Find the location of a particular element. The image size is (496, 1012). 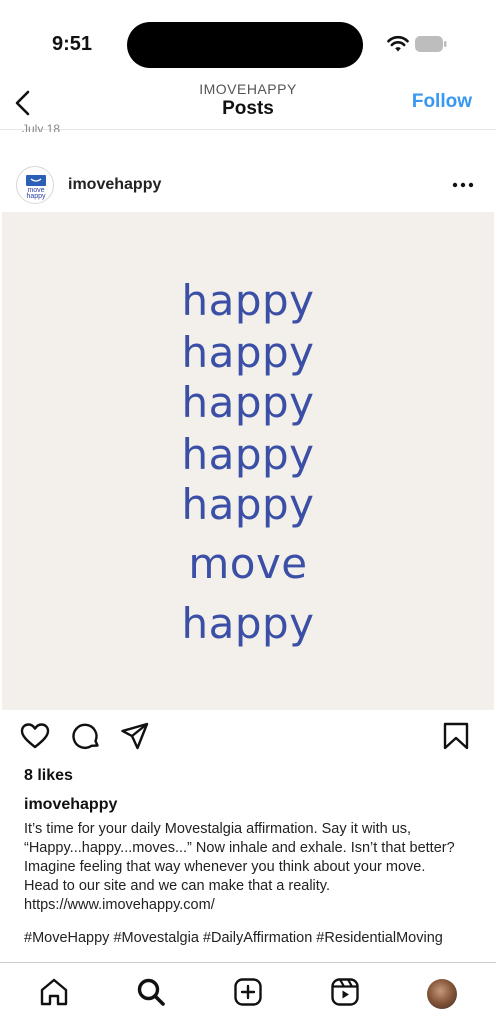

home-icon is located at coordinates (54, 992).